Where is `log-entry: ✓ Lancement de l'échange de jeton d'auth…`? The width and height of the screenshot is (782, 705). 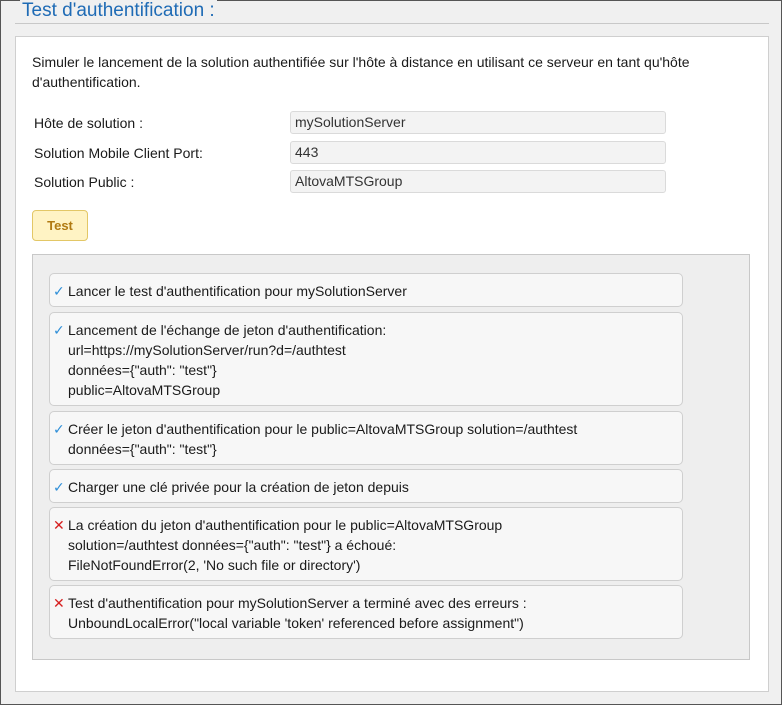 log-entry: ✓ Lancement de l'échange de jeton d'auth… is located at coordinates (366, 359).